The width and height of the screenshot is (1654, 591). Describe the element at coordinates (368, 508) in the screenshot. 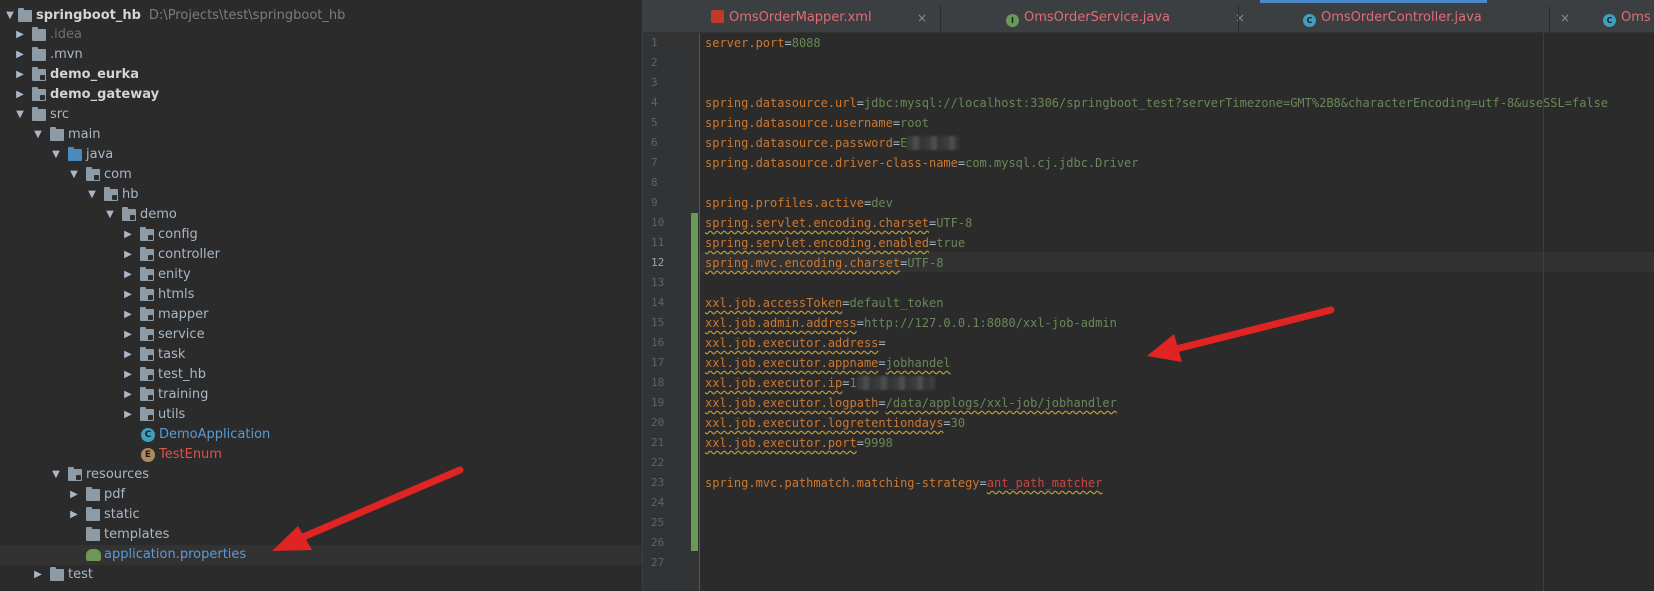

I see `annotation-arrow-left` at that location.